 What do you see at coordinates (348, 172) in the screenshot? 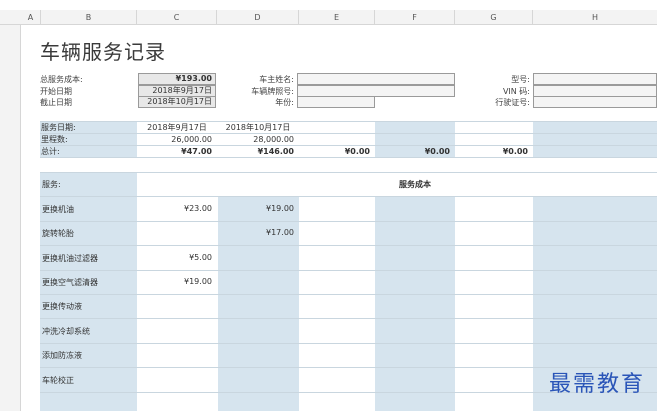
I see `services-top-border` at bounding box center [348, 172].